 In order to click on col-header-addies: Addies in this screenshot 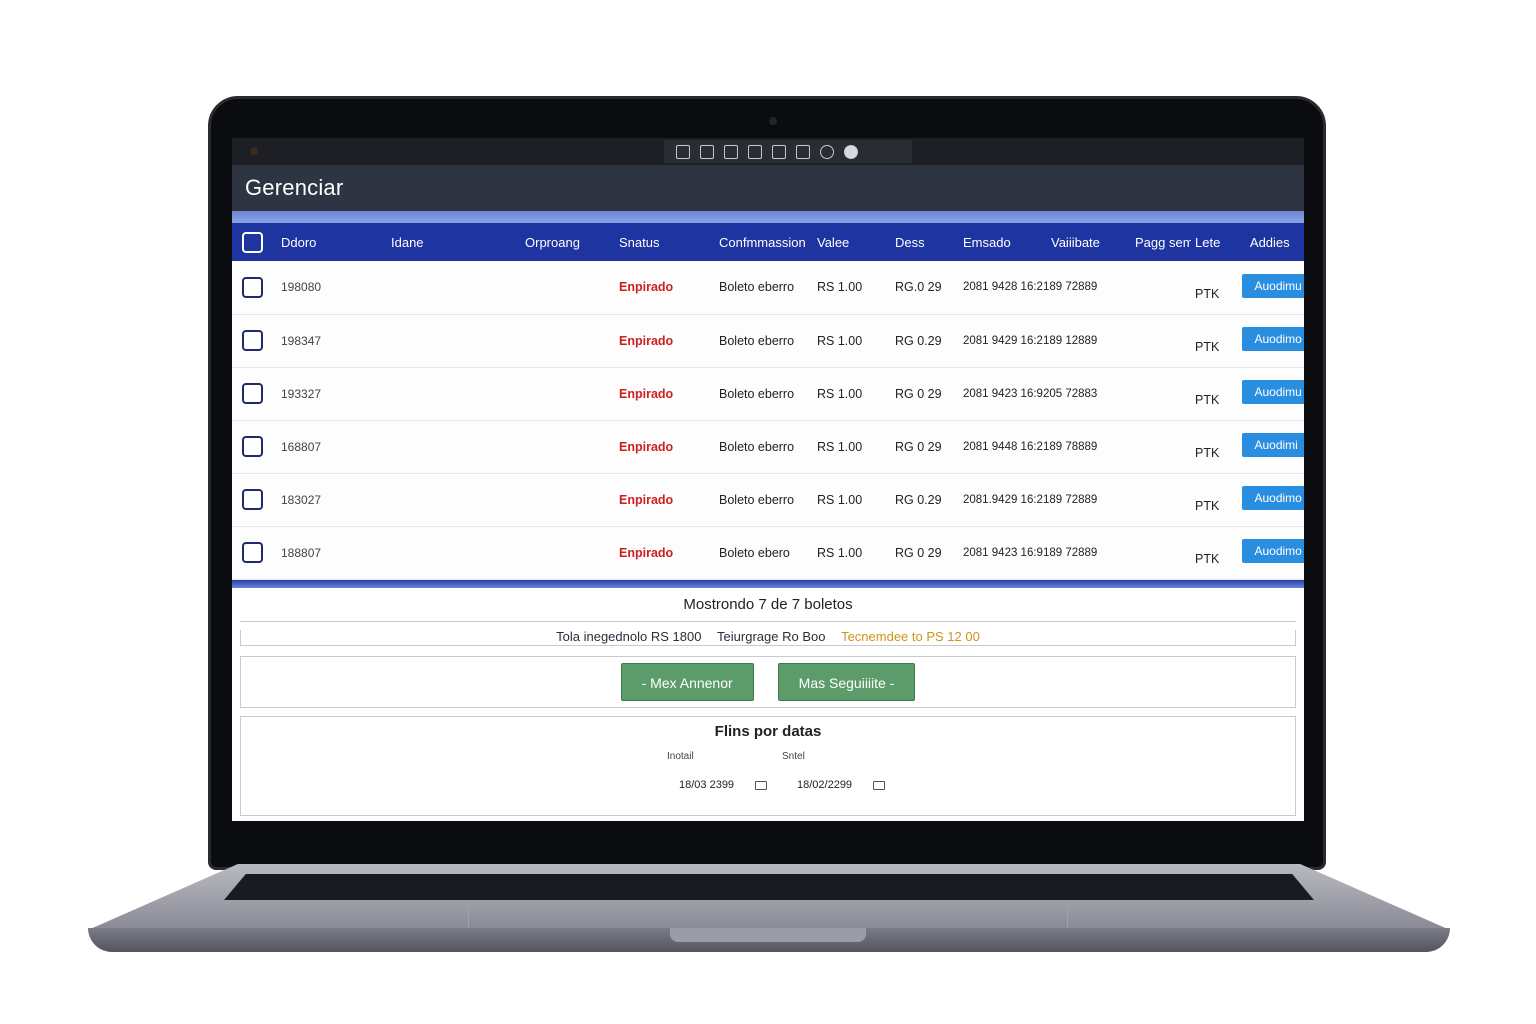, I will do `click(1270, 242)`.